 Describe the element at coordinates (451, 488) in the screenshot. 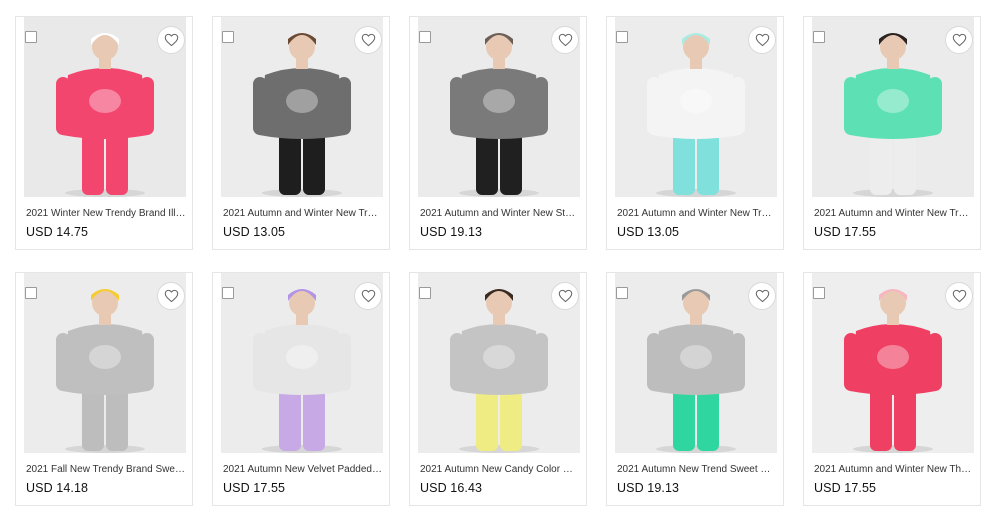

I see `product-price: USD 16.43` at that location.